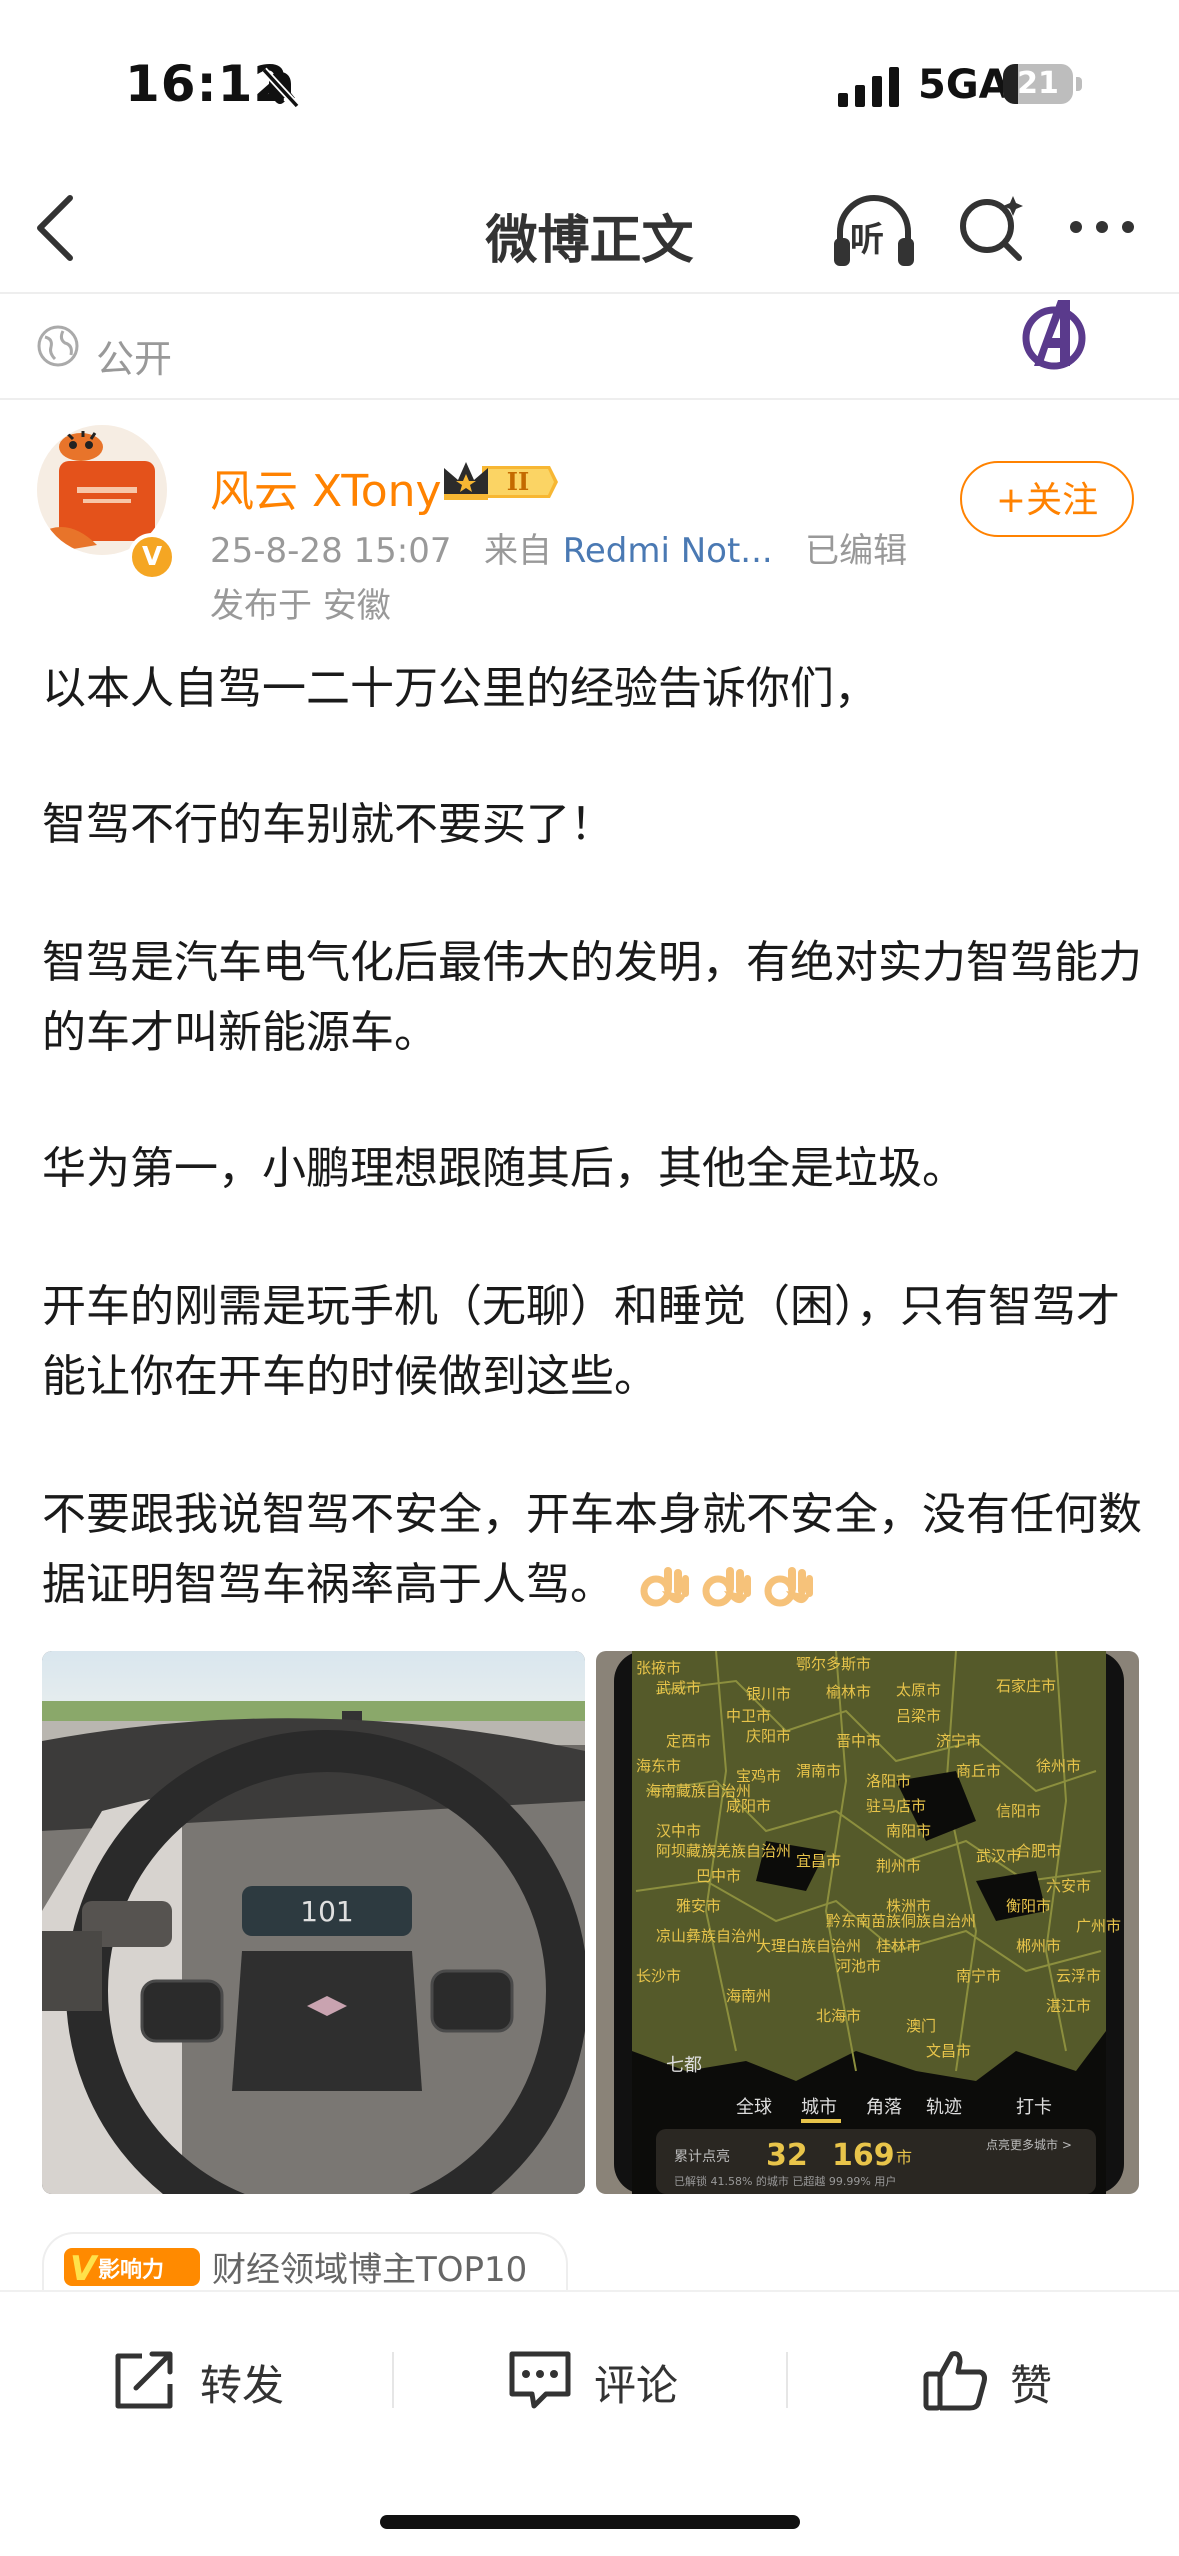 The height and width of the screenshot is (2556, 1179). Describe the element at coordinates (818, 1771) in the screenshot. I see `map-city-label: 渭南市` at that location.